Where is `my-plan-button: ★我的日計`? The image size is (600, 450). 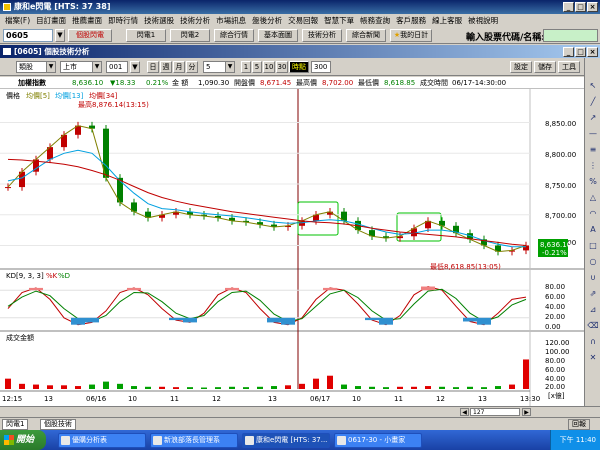 my-plan-button: ★我的日計 is located at coordinates (411, 35).